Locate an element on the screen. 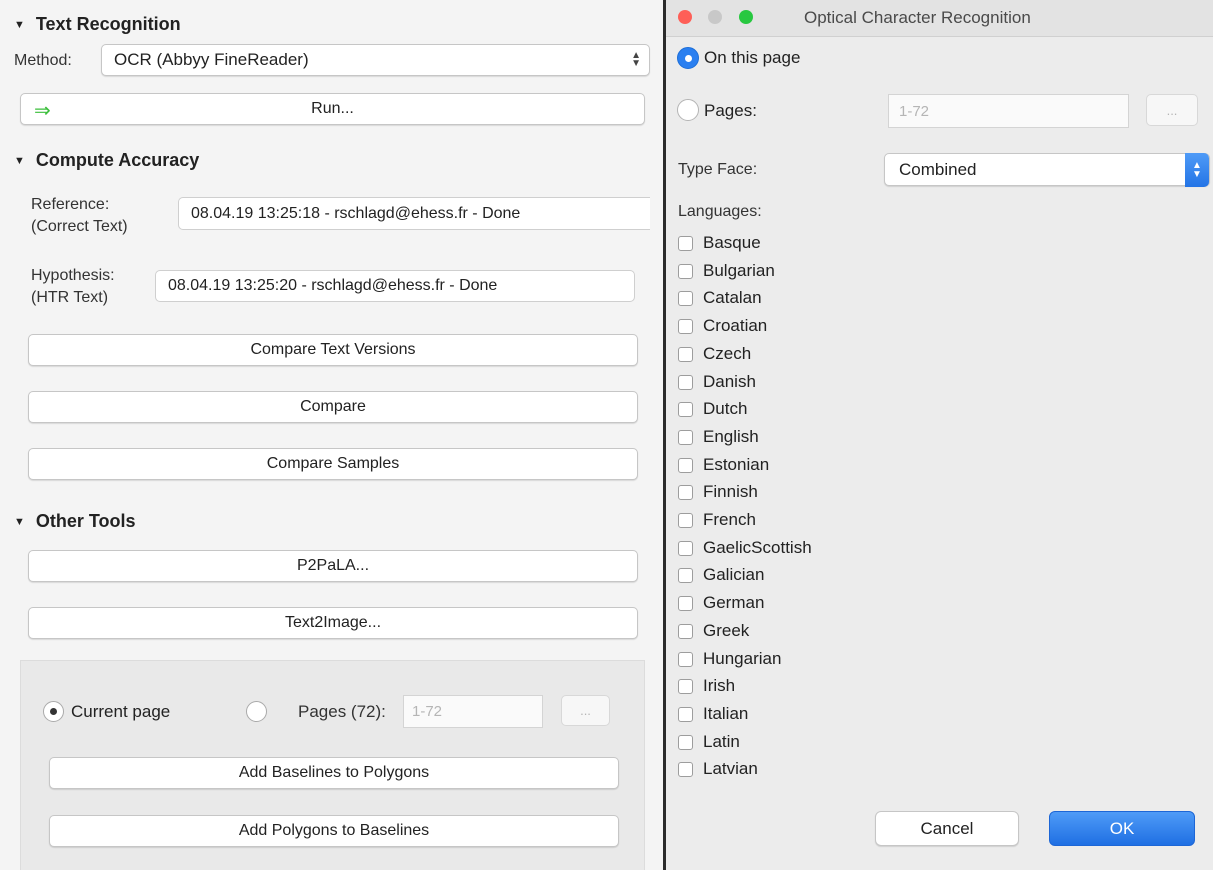  language-checkbox-row: Greek is located at coordinates (713, 631).